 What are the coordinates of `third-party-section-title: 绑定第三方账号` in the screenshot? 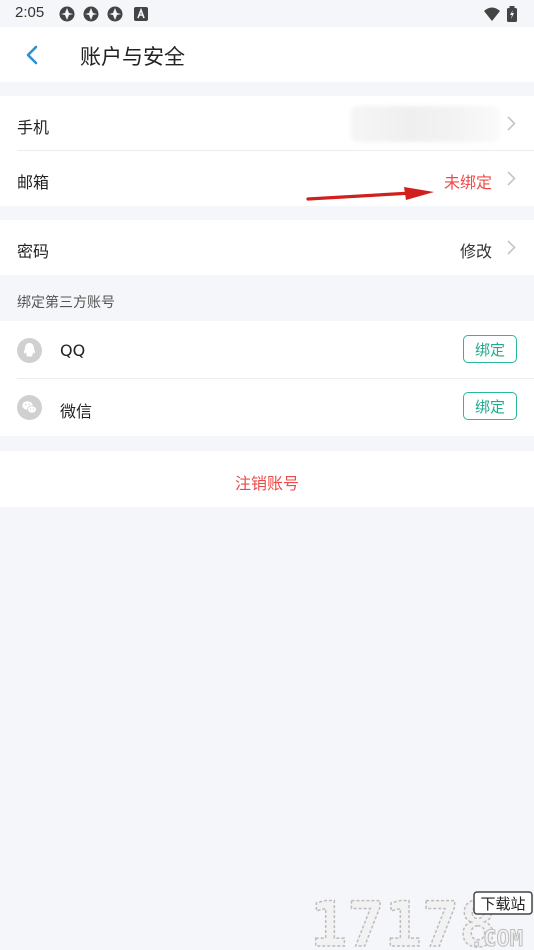 It's located at (66, 303).